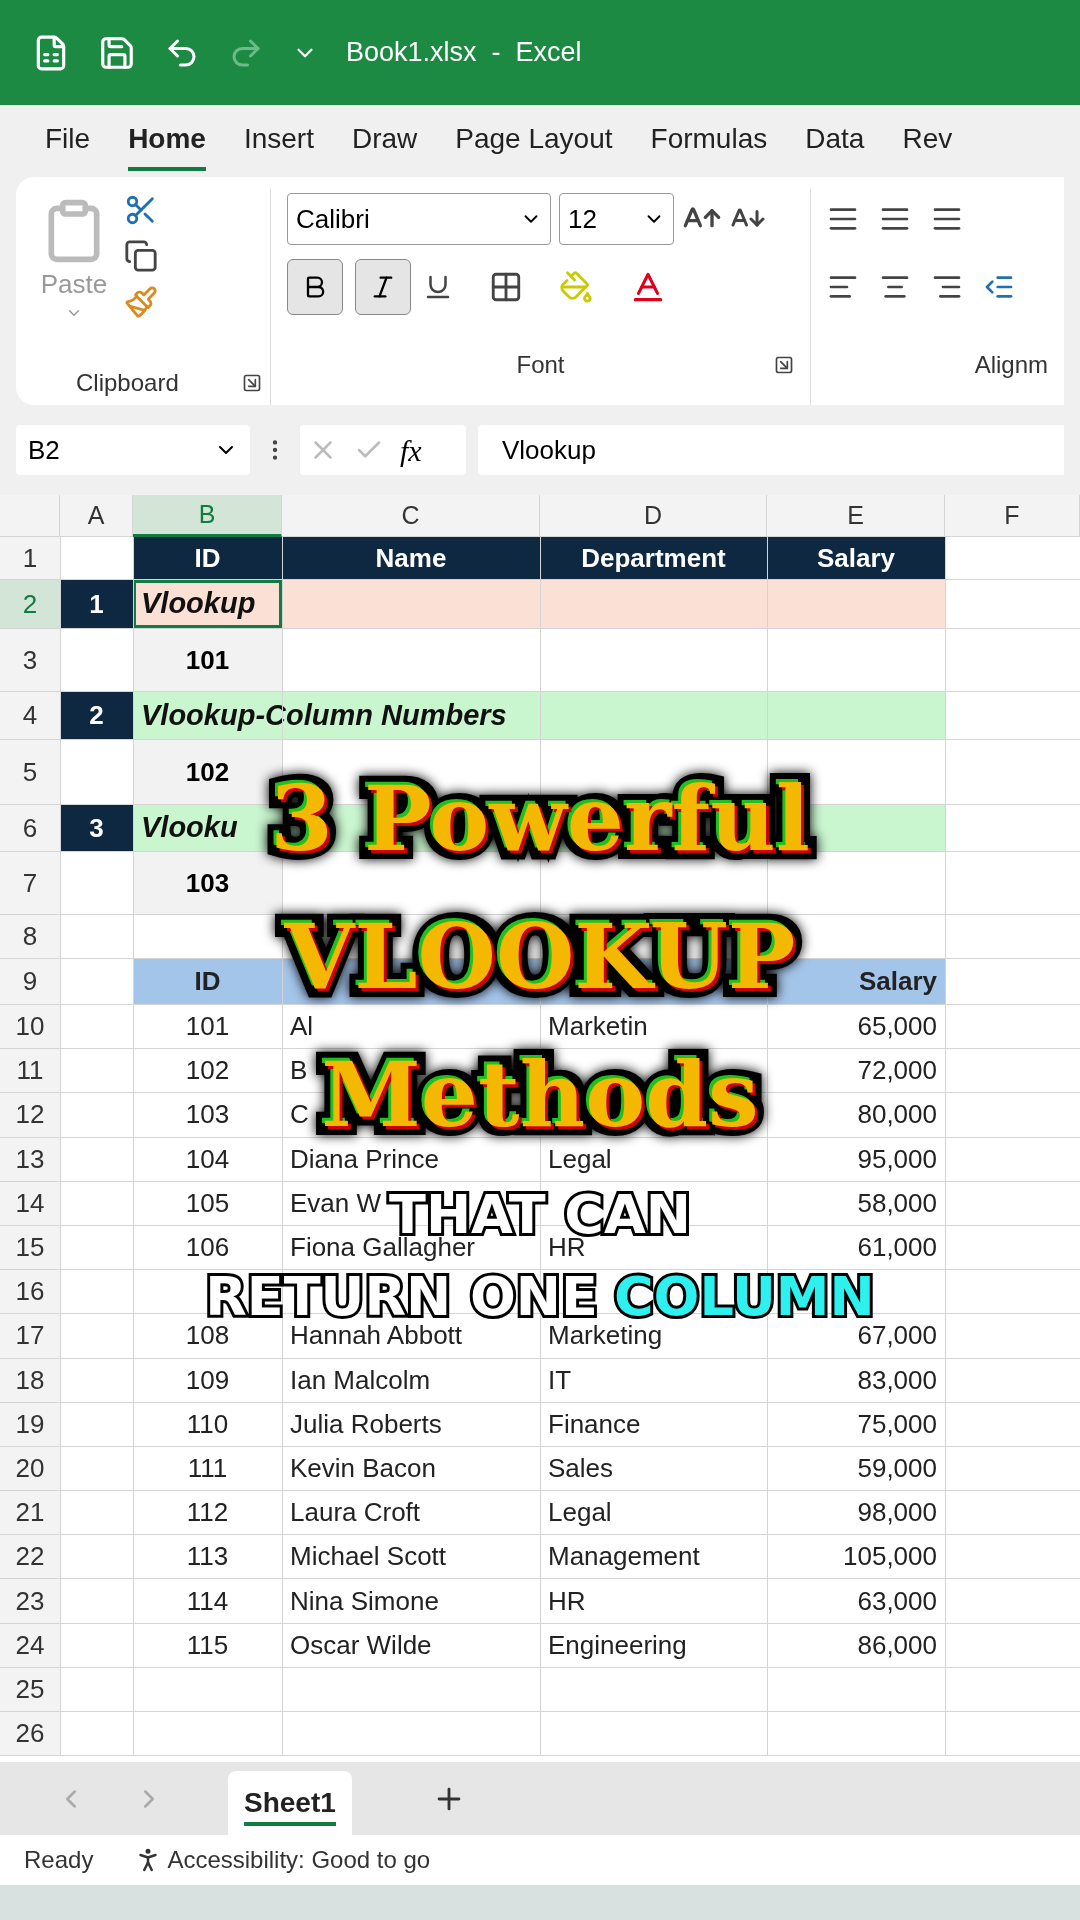  I want to click on row-header: 21, so click(30, 1513).